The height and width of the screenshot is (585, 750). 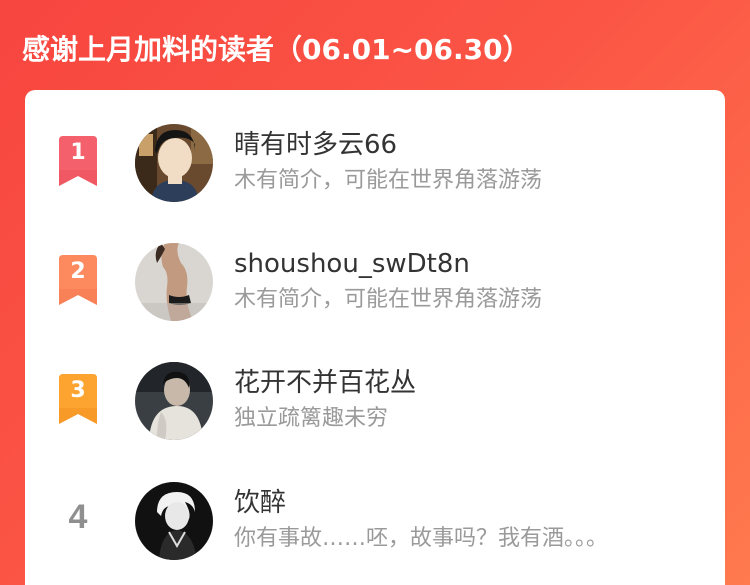 I want to click on reader-name: shoushou_swDt8n, so click(x=352, y=264).